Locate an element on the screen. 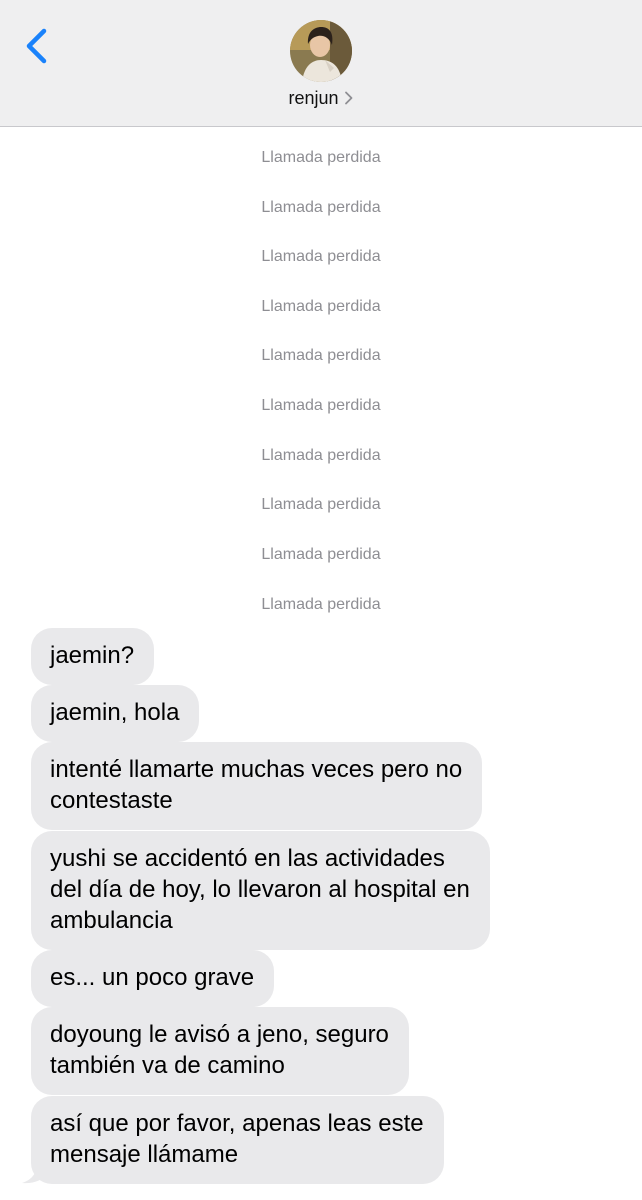 The width and height of the screenshot is (642, 1200). message-bubble: jaemin, hola is located at coordinates (115, 713).